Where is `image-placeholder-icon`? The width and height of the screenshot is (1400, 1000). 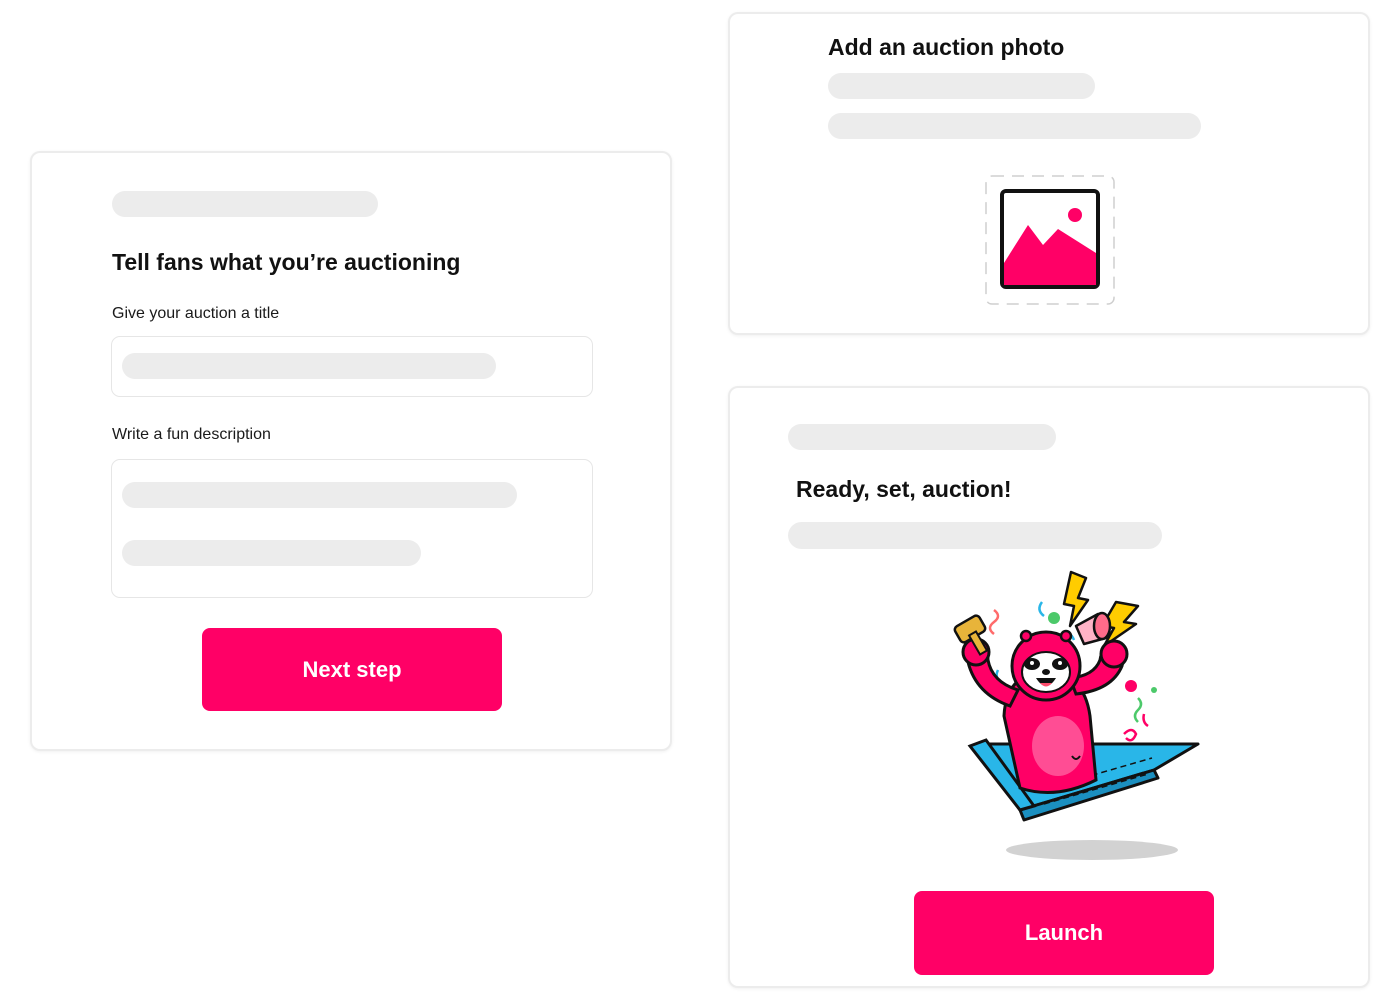
image-placeholder-icon is located at coordinates (1050, 240).